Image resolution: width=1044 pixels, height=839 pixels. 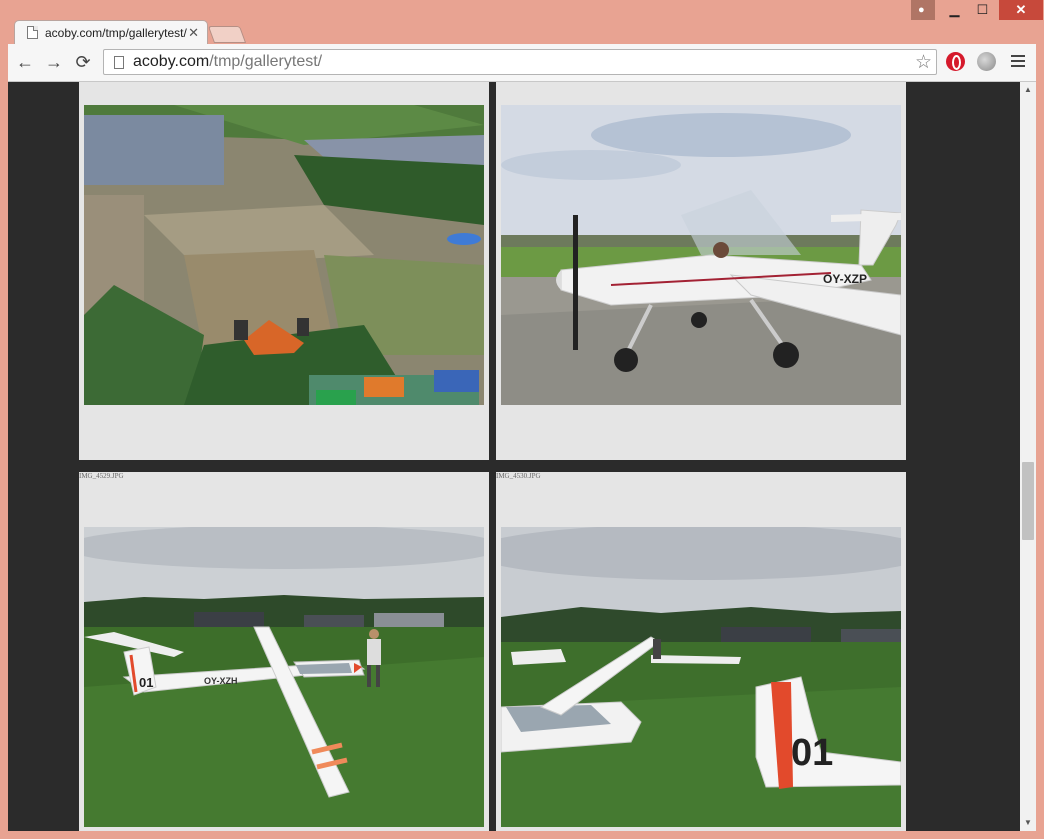 I want to click on svg-text: OY-XZH, so click(x=221, y=681).